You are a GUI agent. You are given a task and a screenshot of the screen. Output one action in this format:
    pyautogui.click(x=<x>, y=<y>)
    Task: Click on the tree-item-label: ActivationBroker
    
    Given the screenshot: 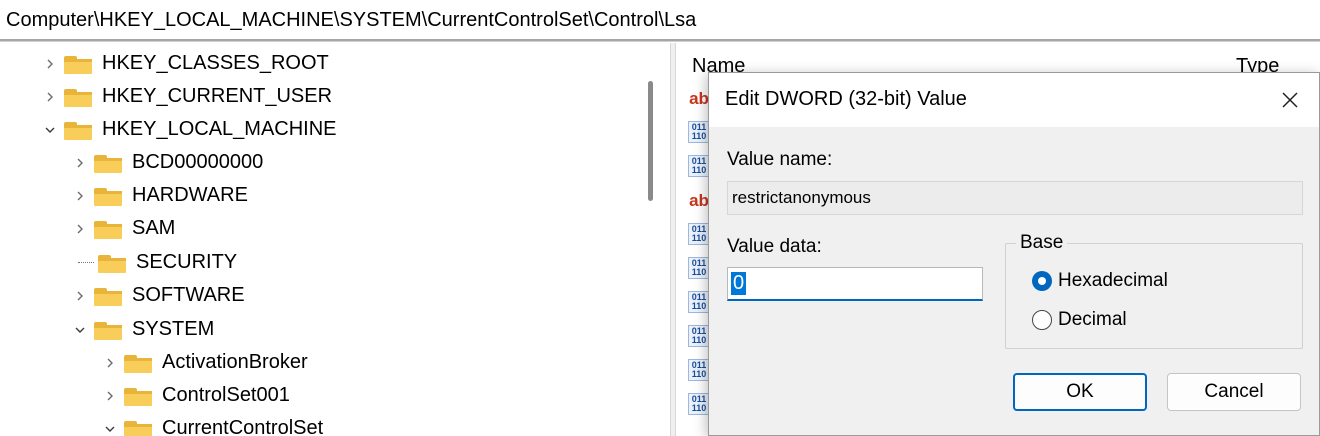 What is the action you would take?
    pyautogui.click(x=235, y=362)
    